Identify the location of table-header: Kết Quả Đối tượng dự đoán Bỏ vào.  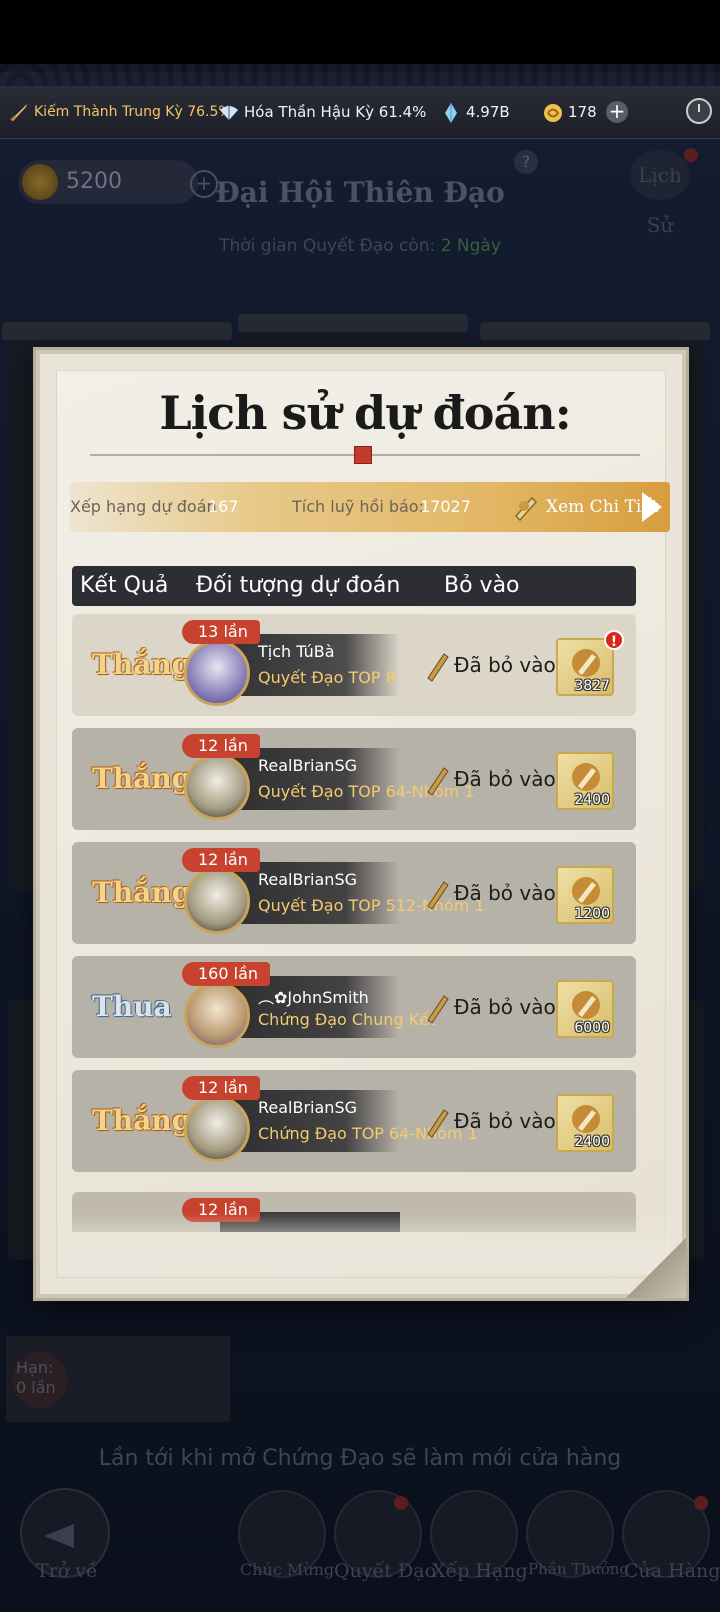
(354, 586).